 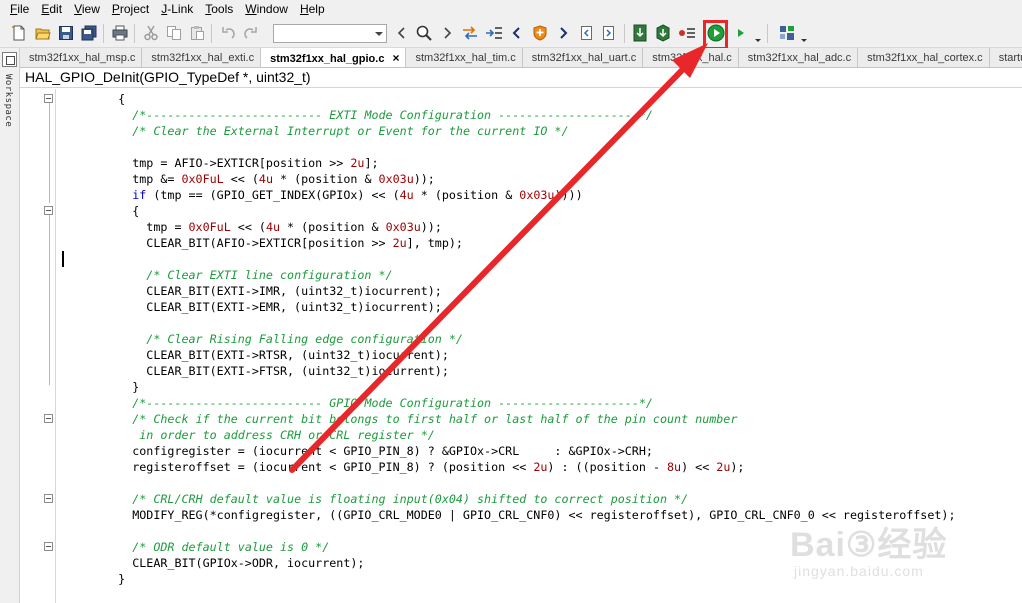 I want to click on menu-project: Project, so click(x=130, y=9).